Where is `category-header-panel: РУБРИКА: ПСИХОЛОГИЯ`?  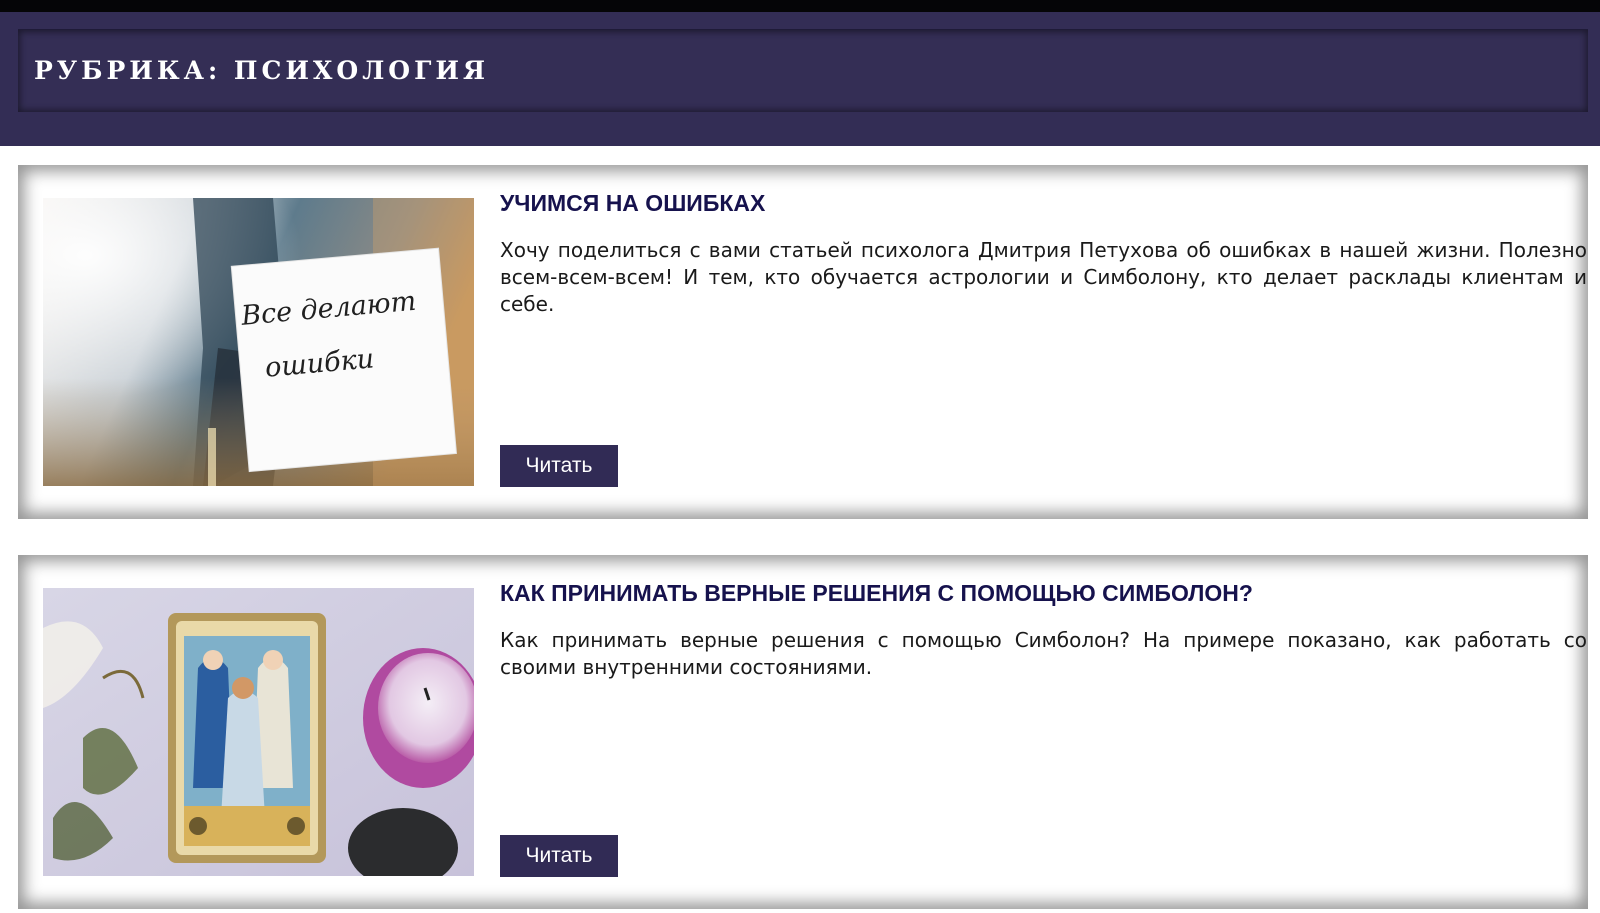 category-header-panel: РУБРИКА: ПСИХОЛОГИЯ is located at coordinates (803, 70).